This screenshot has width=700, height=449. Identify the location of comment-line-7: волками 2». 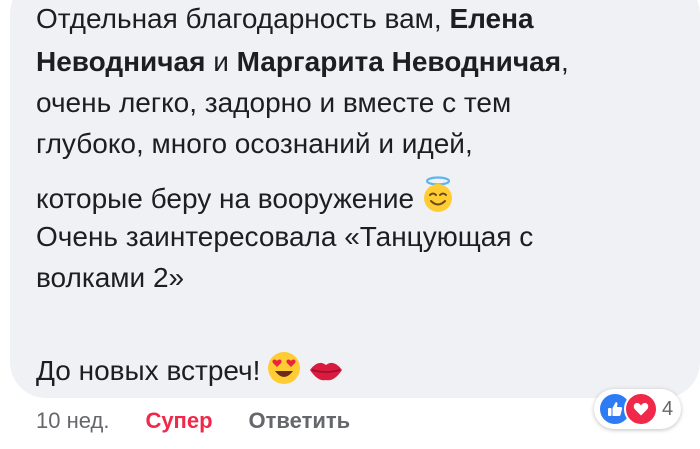
(110, 277).